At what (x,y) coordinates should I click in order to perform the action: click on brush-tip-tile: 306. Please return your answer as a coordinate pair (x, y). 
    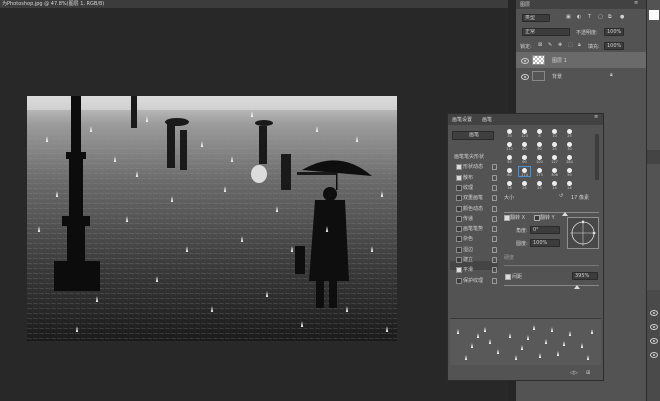
    Looking at the image, I should click on (554, 172).